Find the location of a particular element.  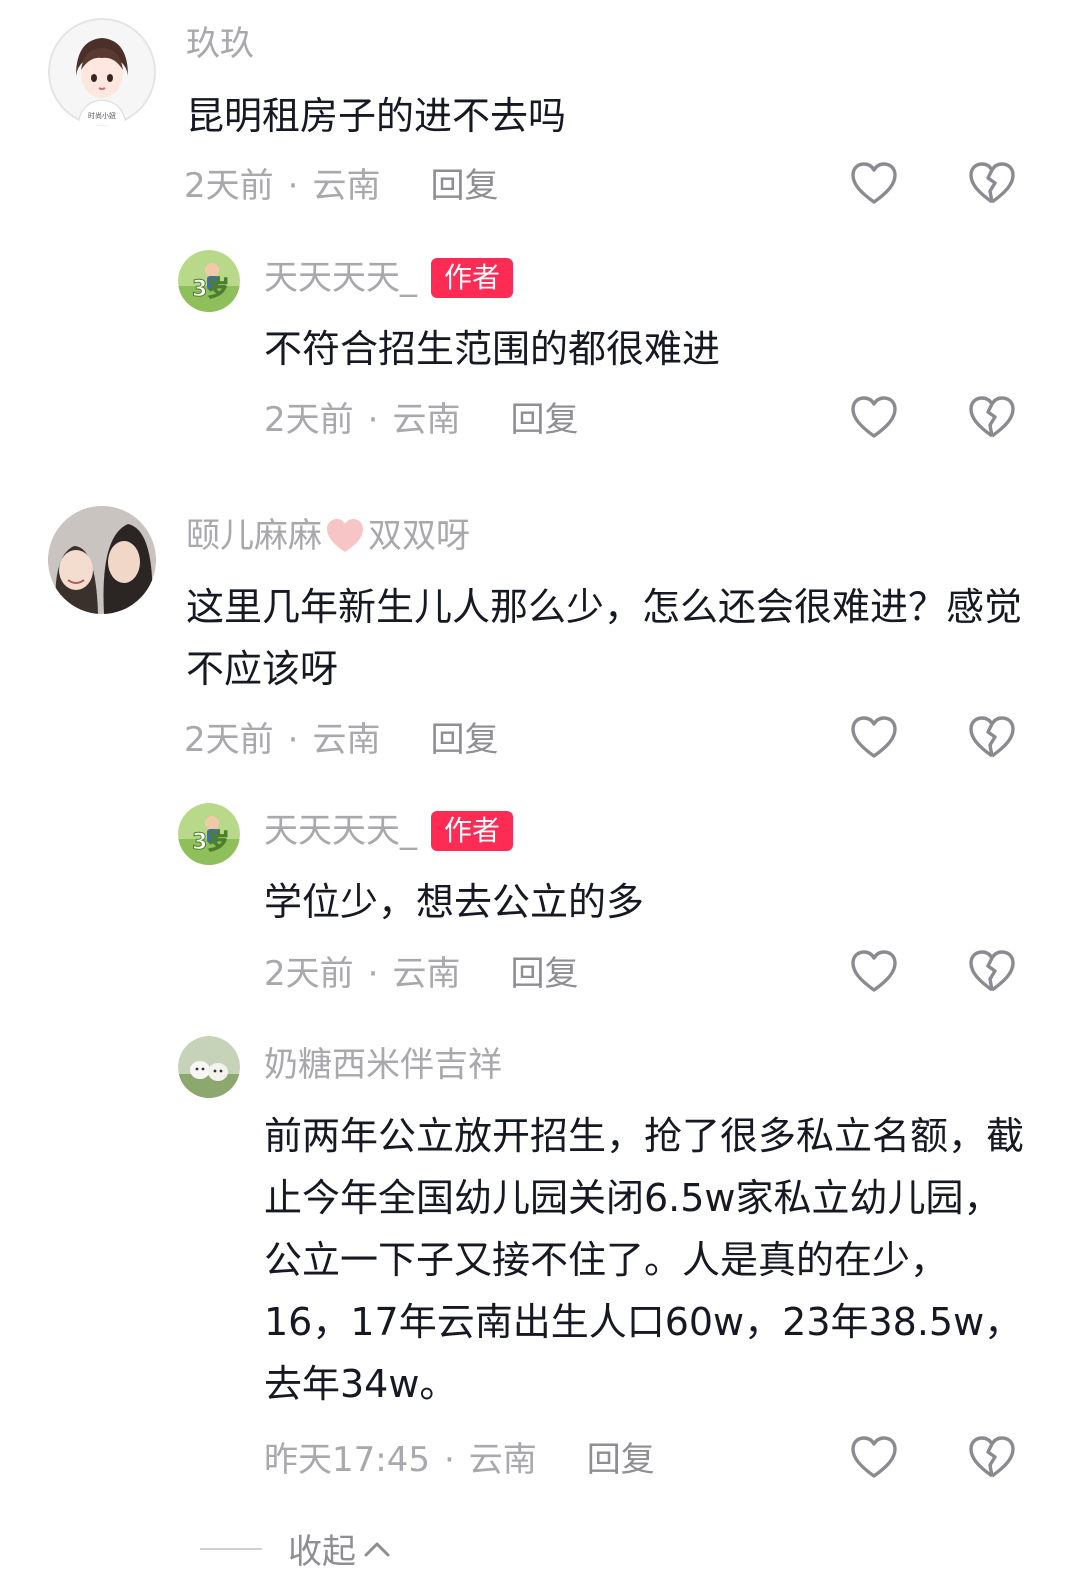

comment-text: 这里几年新生儿人那么少，怎么还会很难进？感觉不应该呀 is located at coordinates (604, 638).